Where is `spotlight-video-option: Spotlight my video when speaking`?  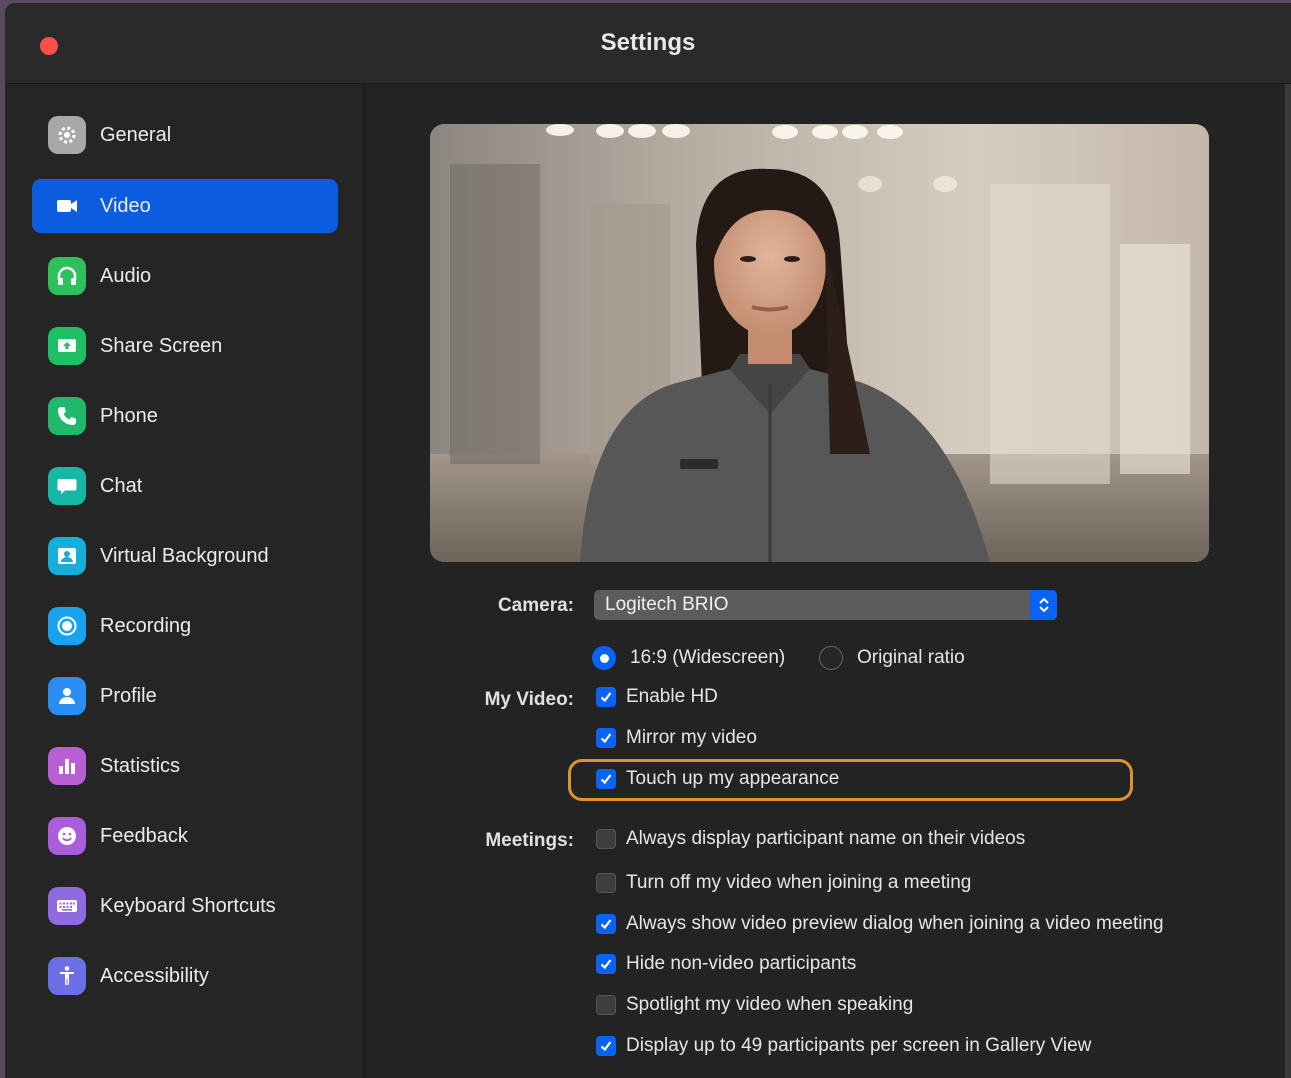
spotlight-video-option: Spotlight my video when speaking is located at coordinates (754, 1005).